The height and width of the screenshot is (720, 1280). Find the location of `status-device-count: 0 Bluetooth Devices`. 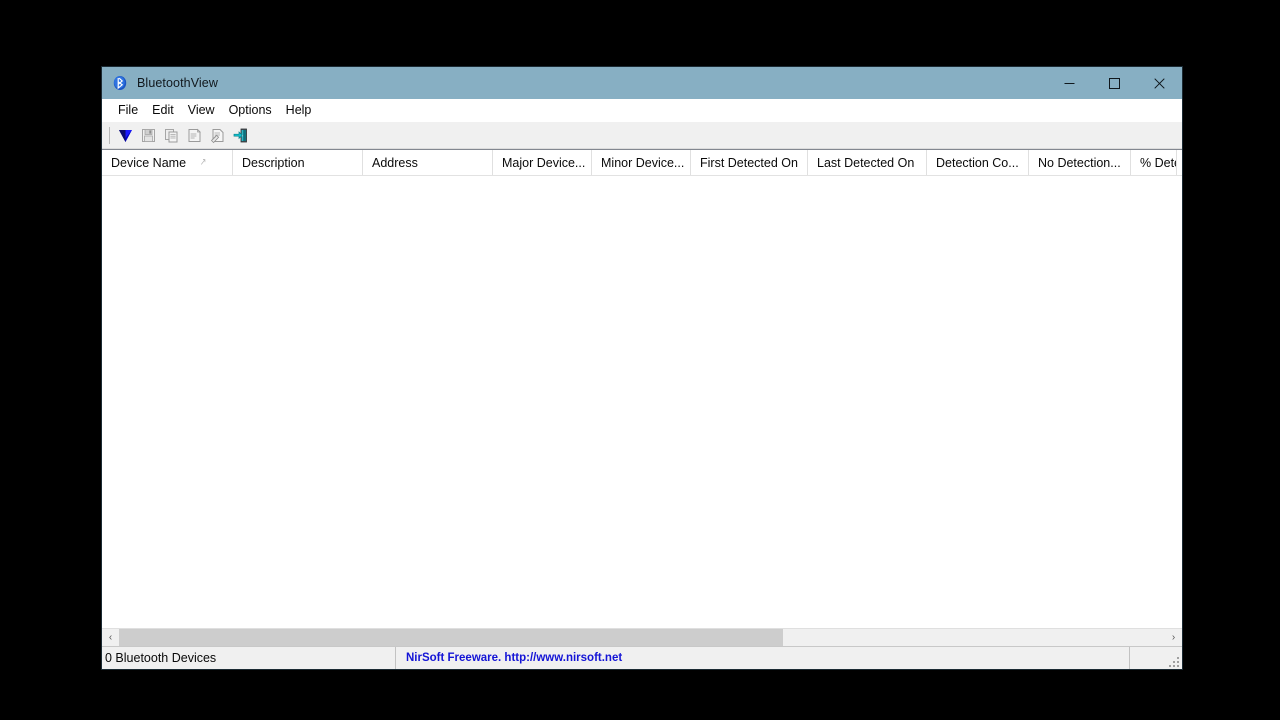

status-device-count: 0 Bluetooth Devices is located at coordinates (249, 658).